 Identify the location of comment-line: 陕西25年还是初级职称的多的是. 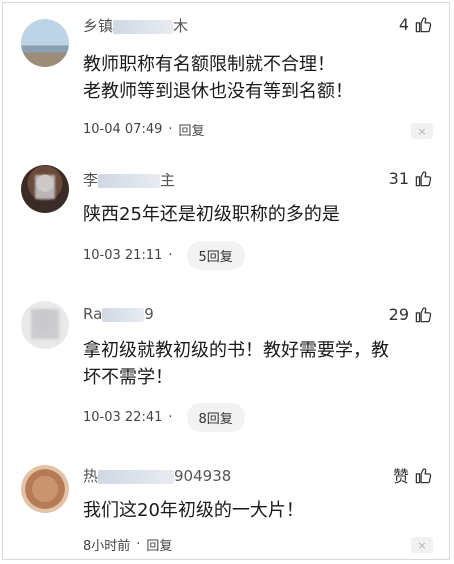
(211, 214).